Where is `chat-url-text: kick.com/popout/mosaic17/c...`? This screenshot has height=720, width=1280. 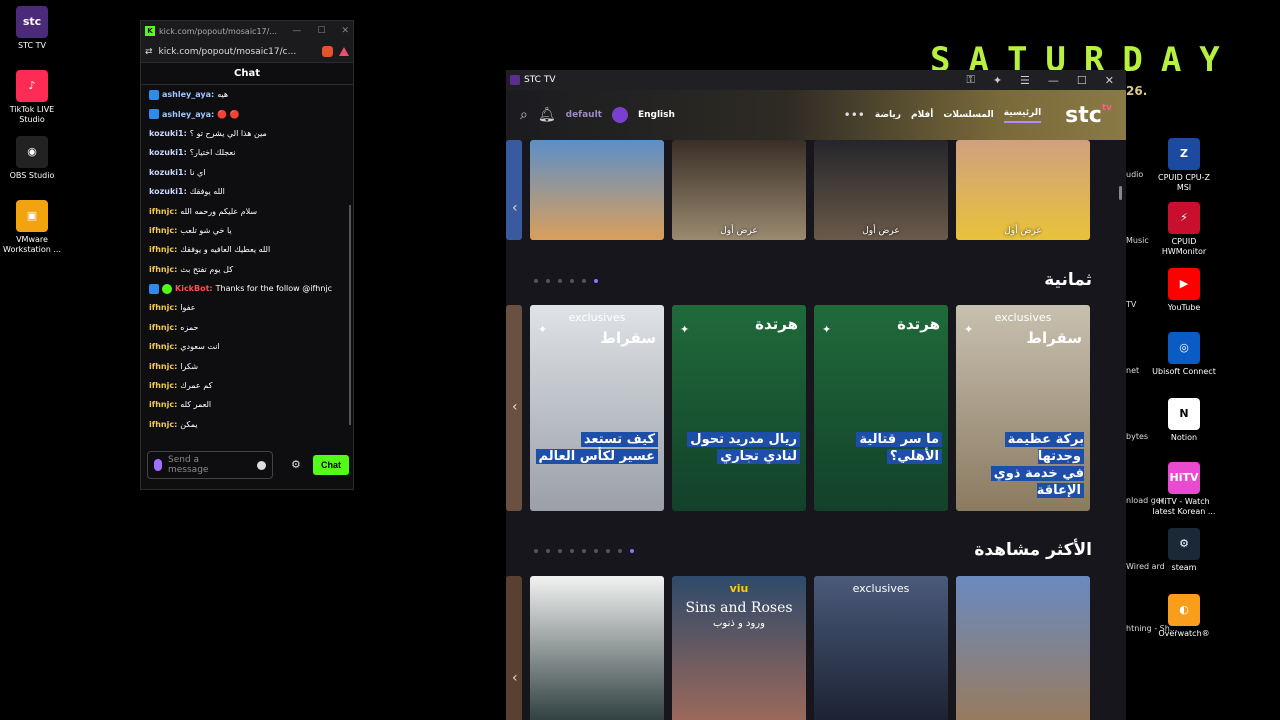 chat-url-text: kick.com/popout/mosaic17/c... is located at coordinates (228, 52).